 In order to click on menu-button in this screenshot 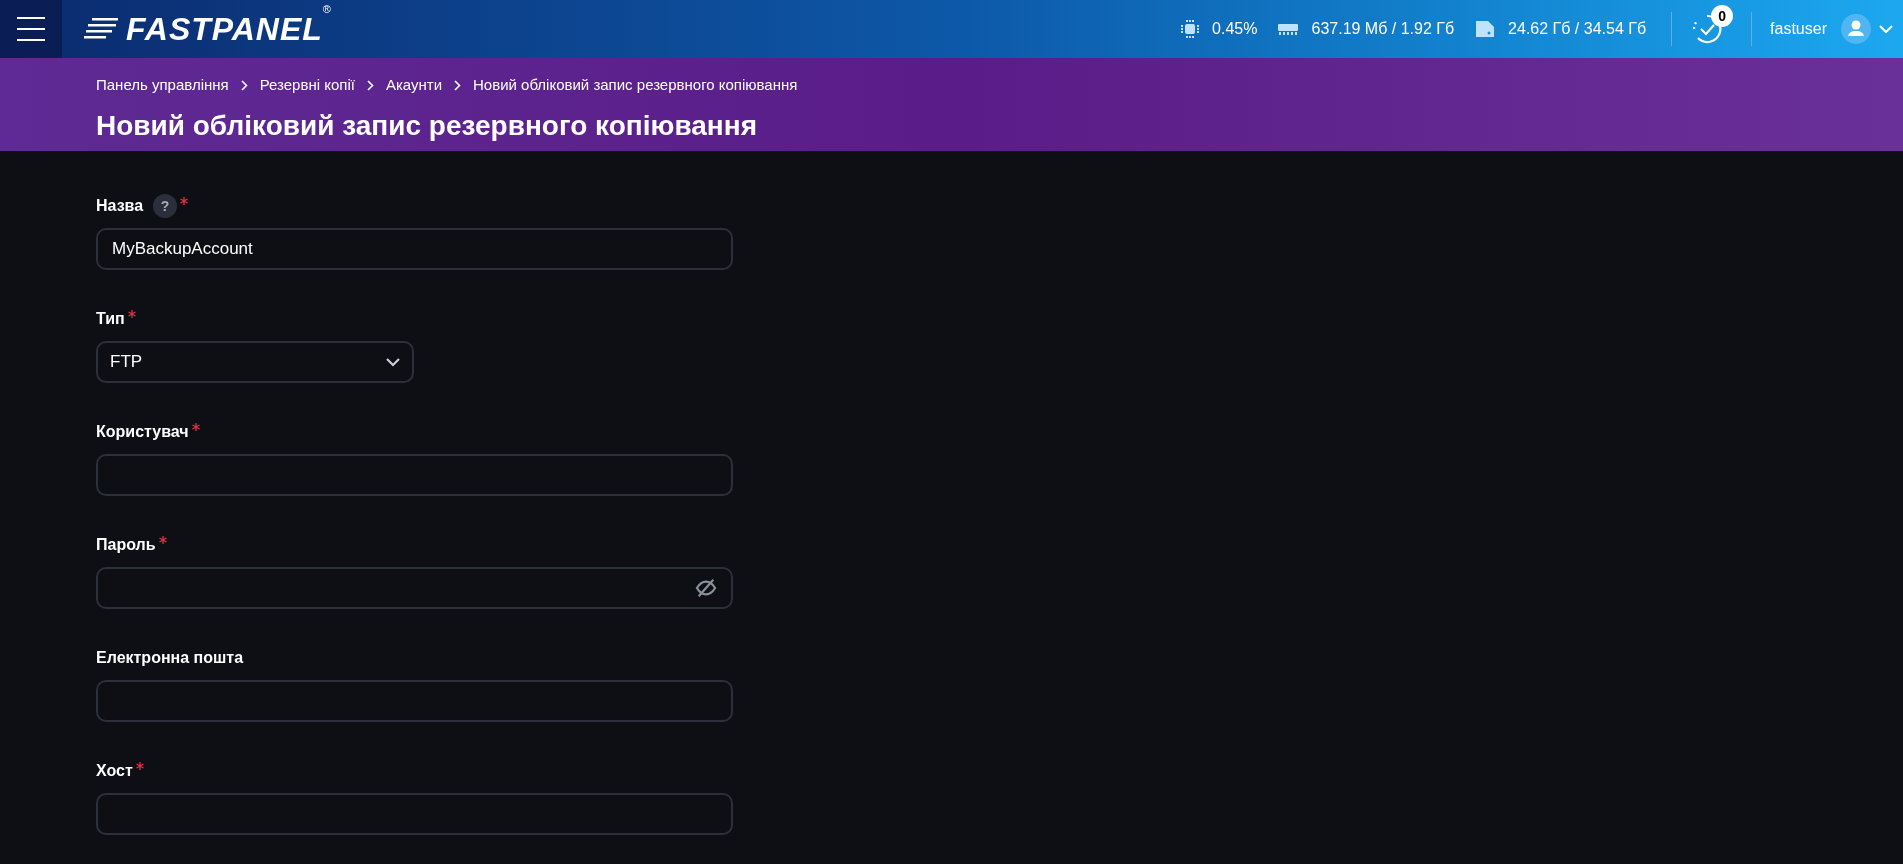, I will do `click(31, 29)`.